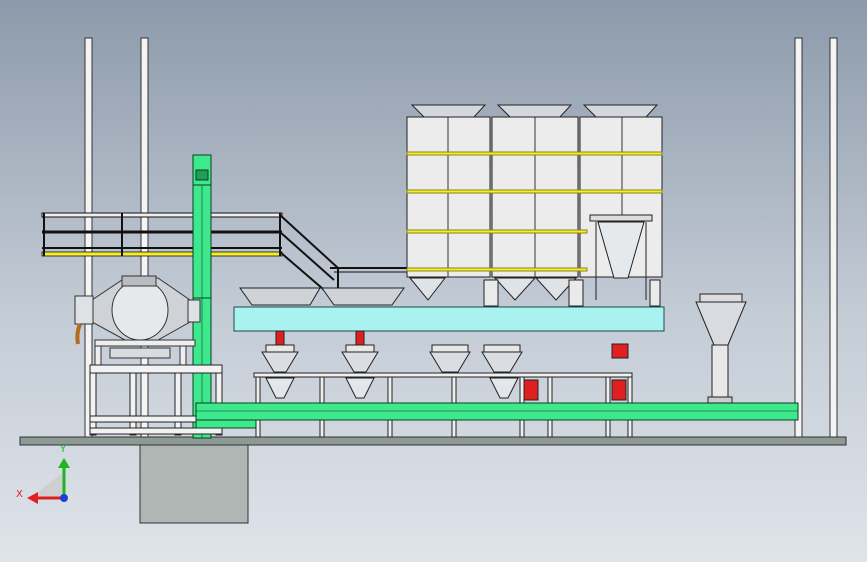  Describe the element at coordinates (43, 474) in the screenshot. I see `coordinate-triad: Y X` at that location.